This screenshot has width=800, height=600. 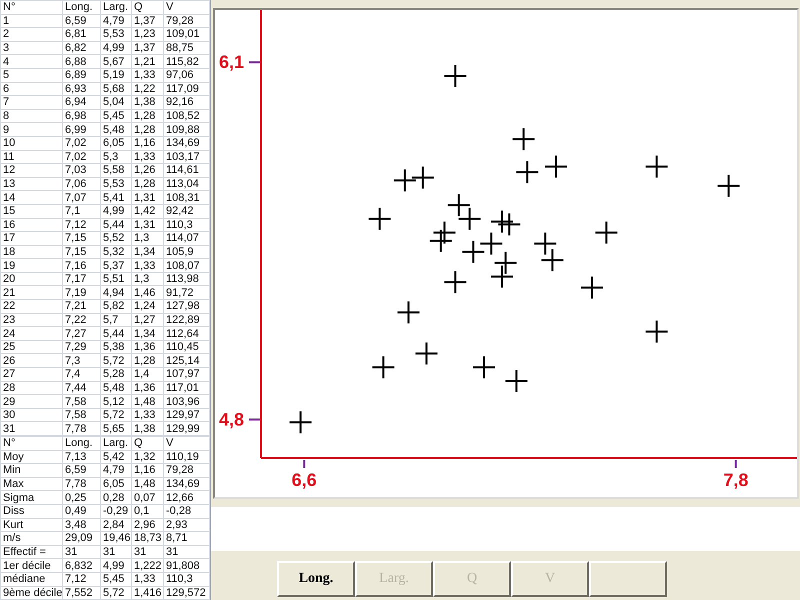 What do you see at coordinates (148, 75) in the screenshot?
I see `table-cell: 1,33` at bounding box center [148, 75].